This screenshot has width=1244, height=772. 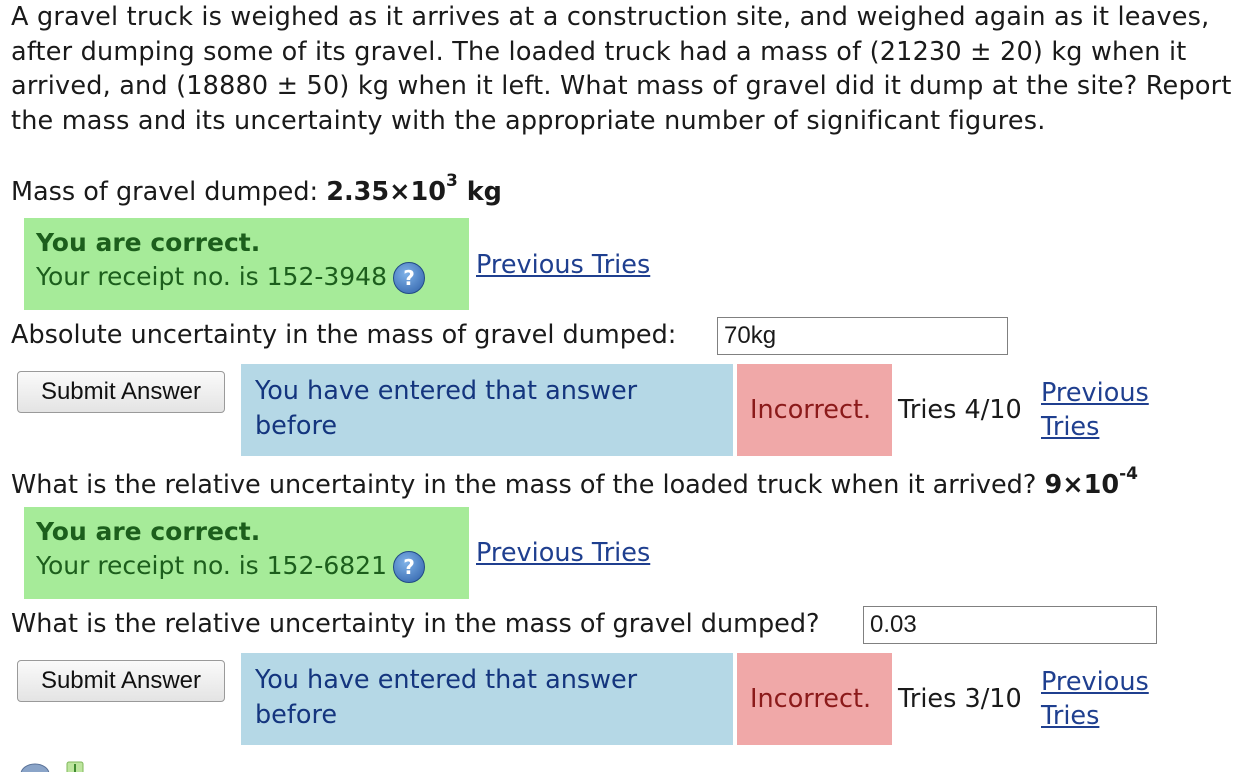 I want to click on q2-incorrect-badge: Incorrect., so click(x=814, y=410).